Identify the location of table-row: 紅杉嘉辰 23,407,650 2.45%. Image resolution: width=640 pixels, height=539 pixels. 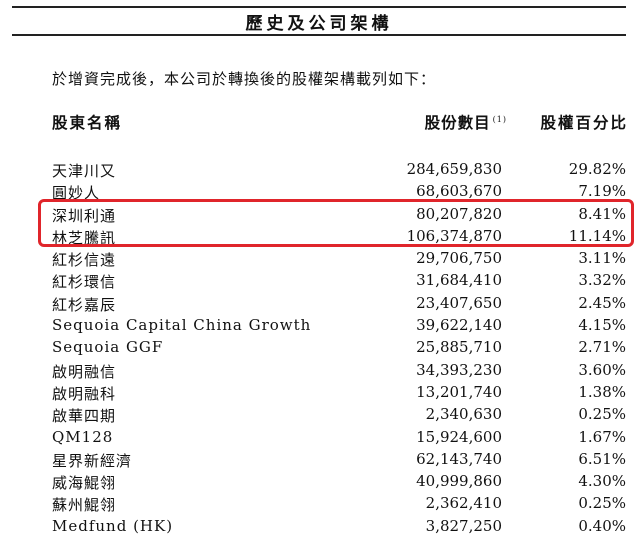
(320, 303).